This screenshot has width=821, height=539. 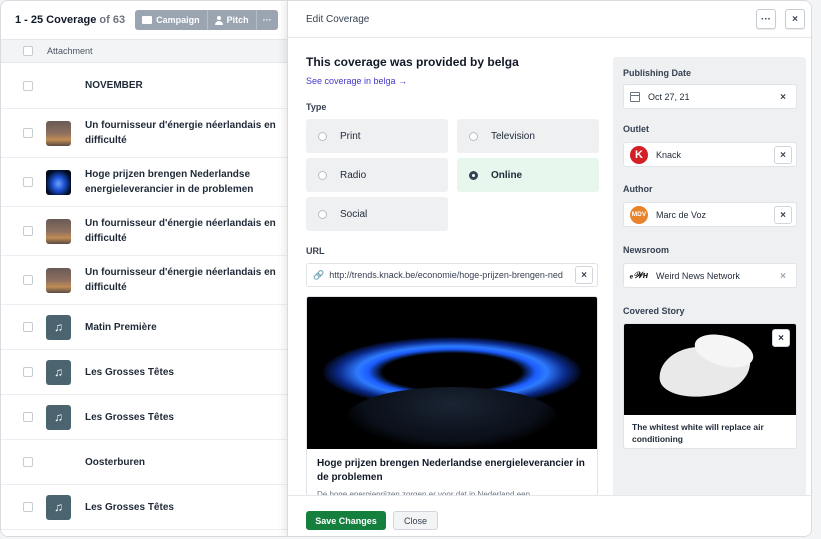 What do you see at coordinates (636, 129) in the screenshot?
I see `outlet-label: Outlet` at bounding box center [636, 129].